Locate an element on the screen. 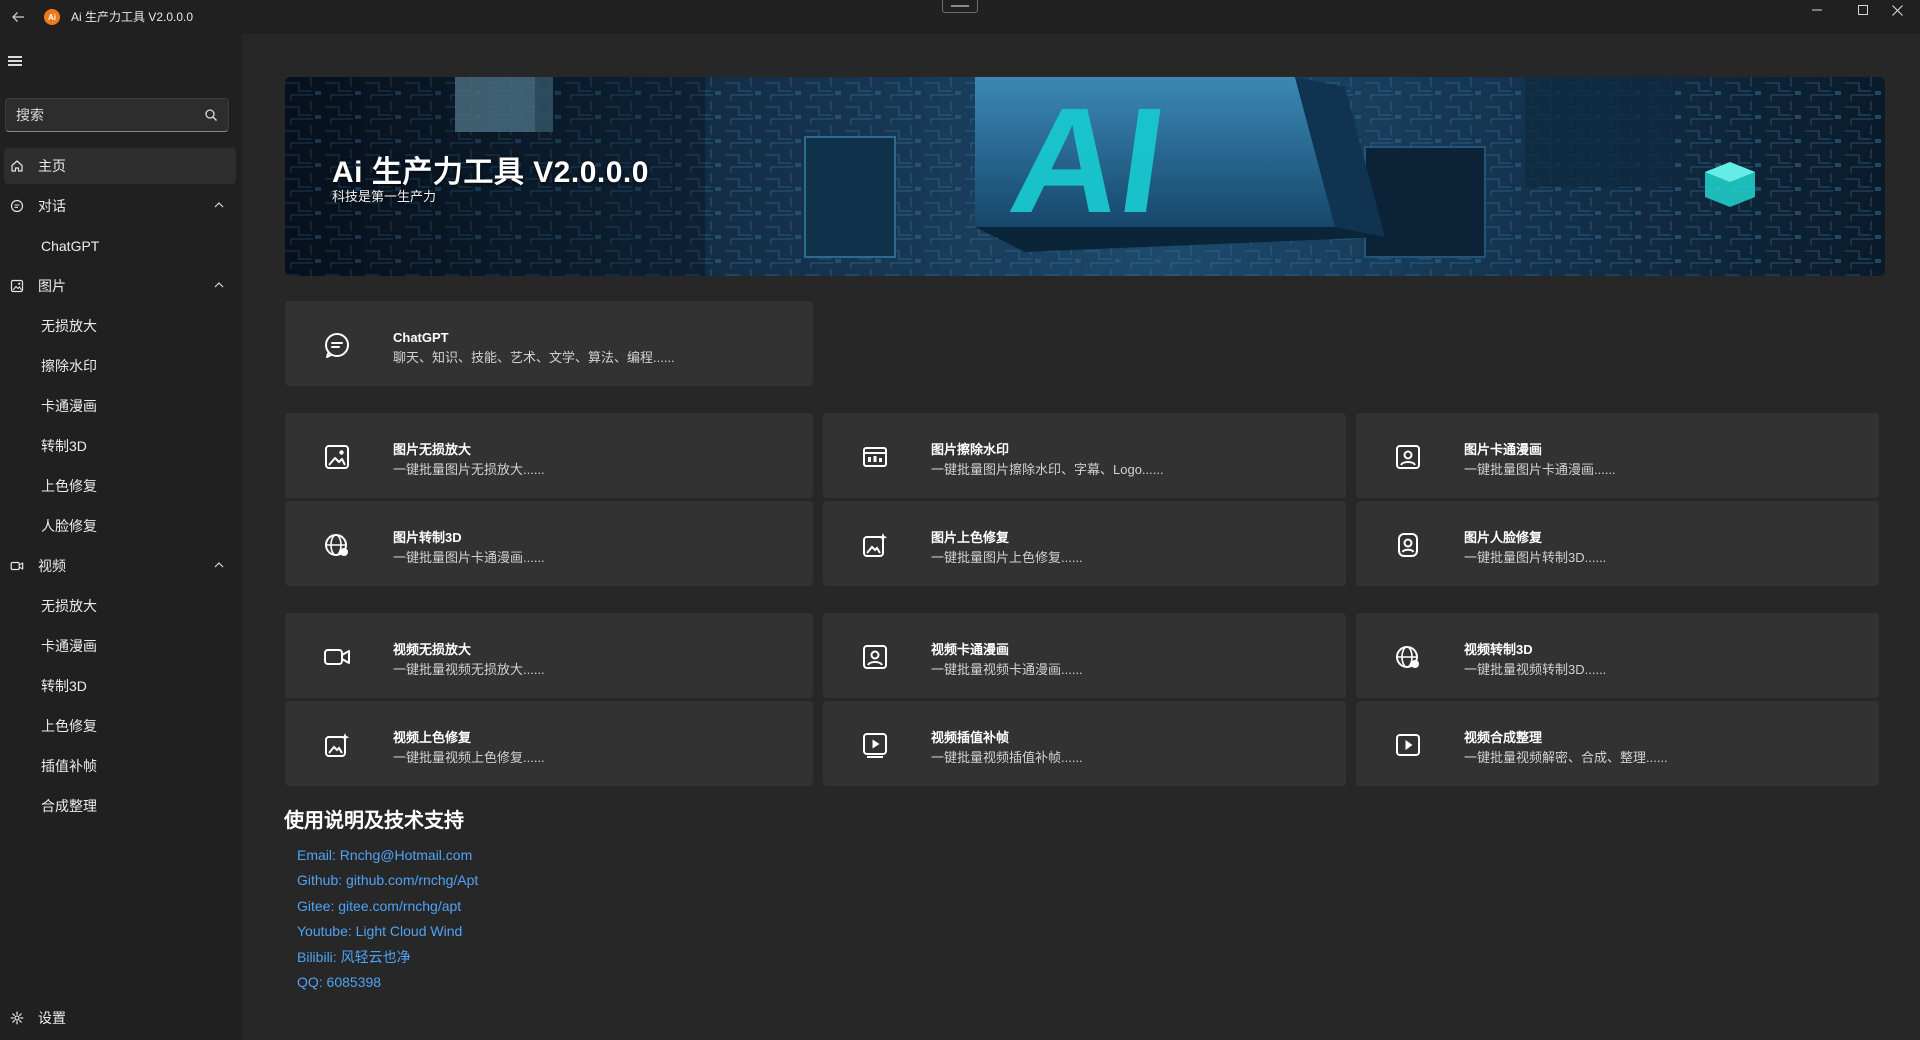  sidebar-item-image-face: 人脸修复 is located at coordinates (120, 526).